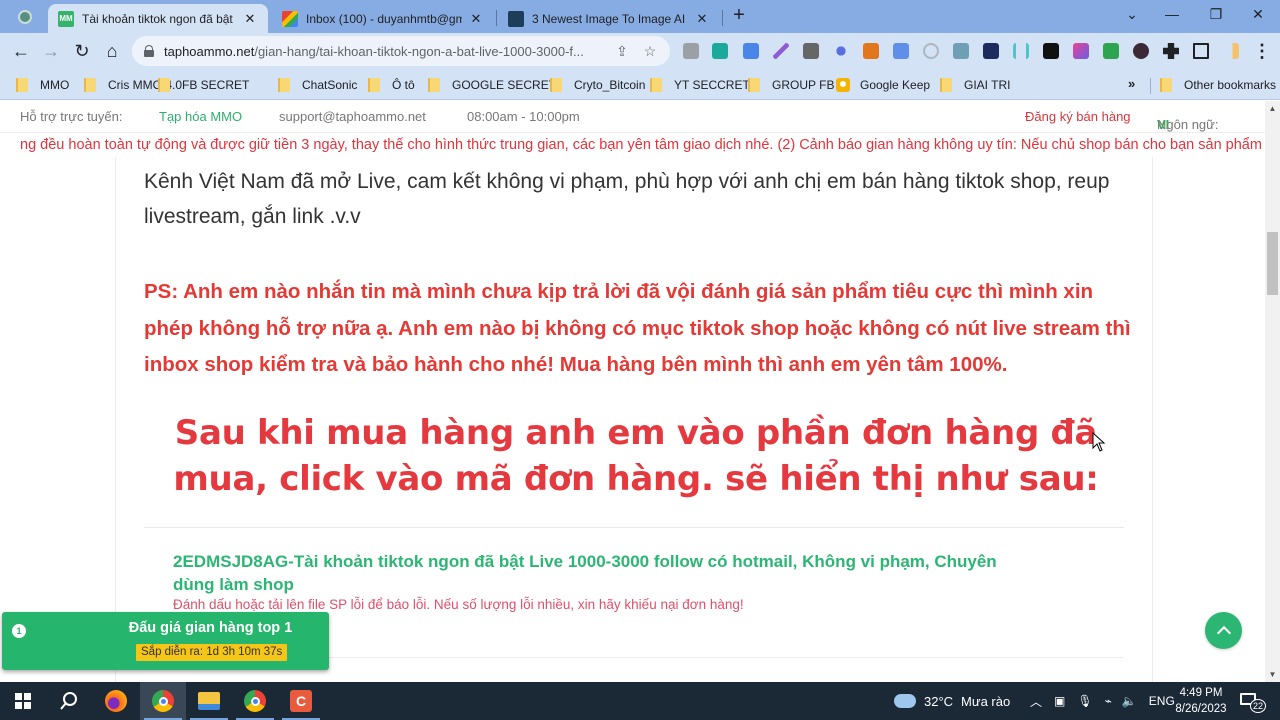 The width and height of the screenshot is (1280, 720). I want to click on bookmark-yt-seccret: YT SECCRET, so click(700, 85).